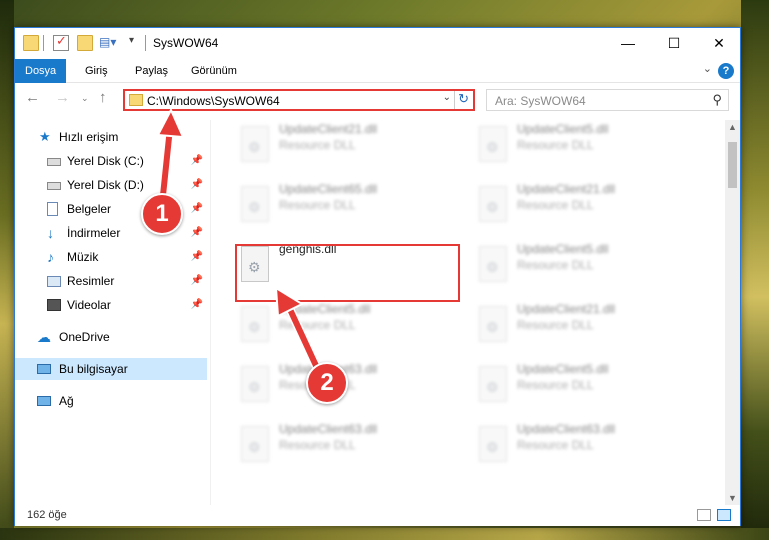  I want to click on details-view-icon, so click(704, 515).